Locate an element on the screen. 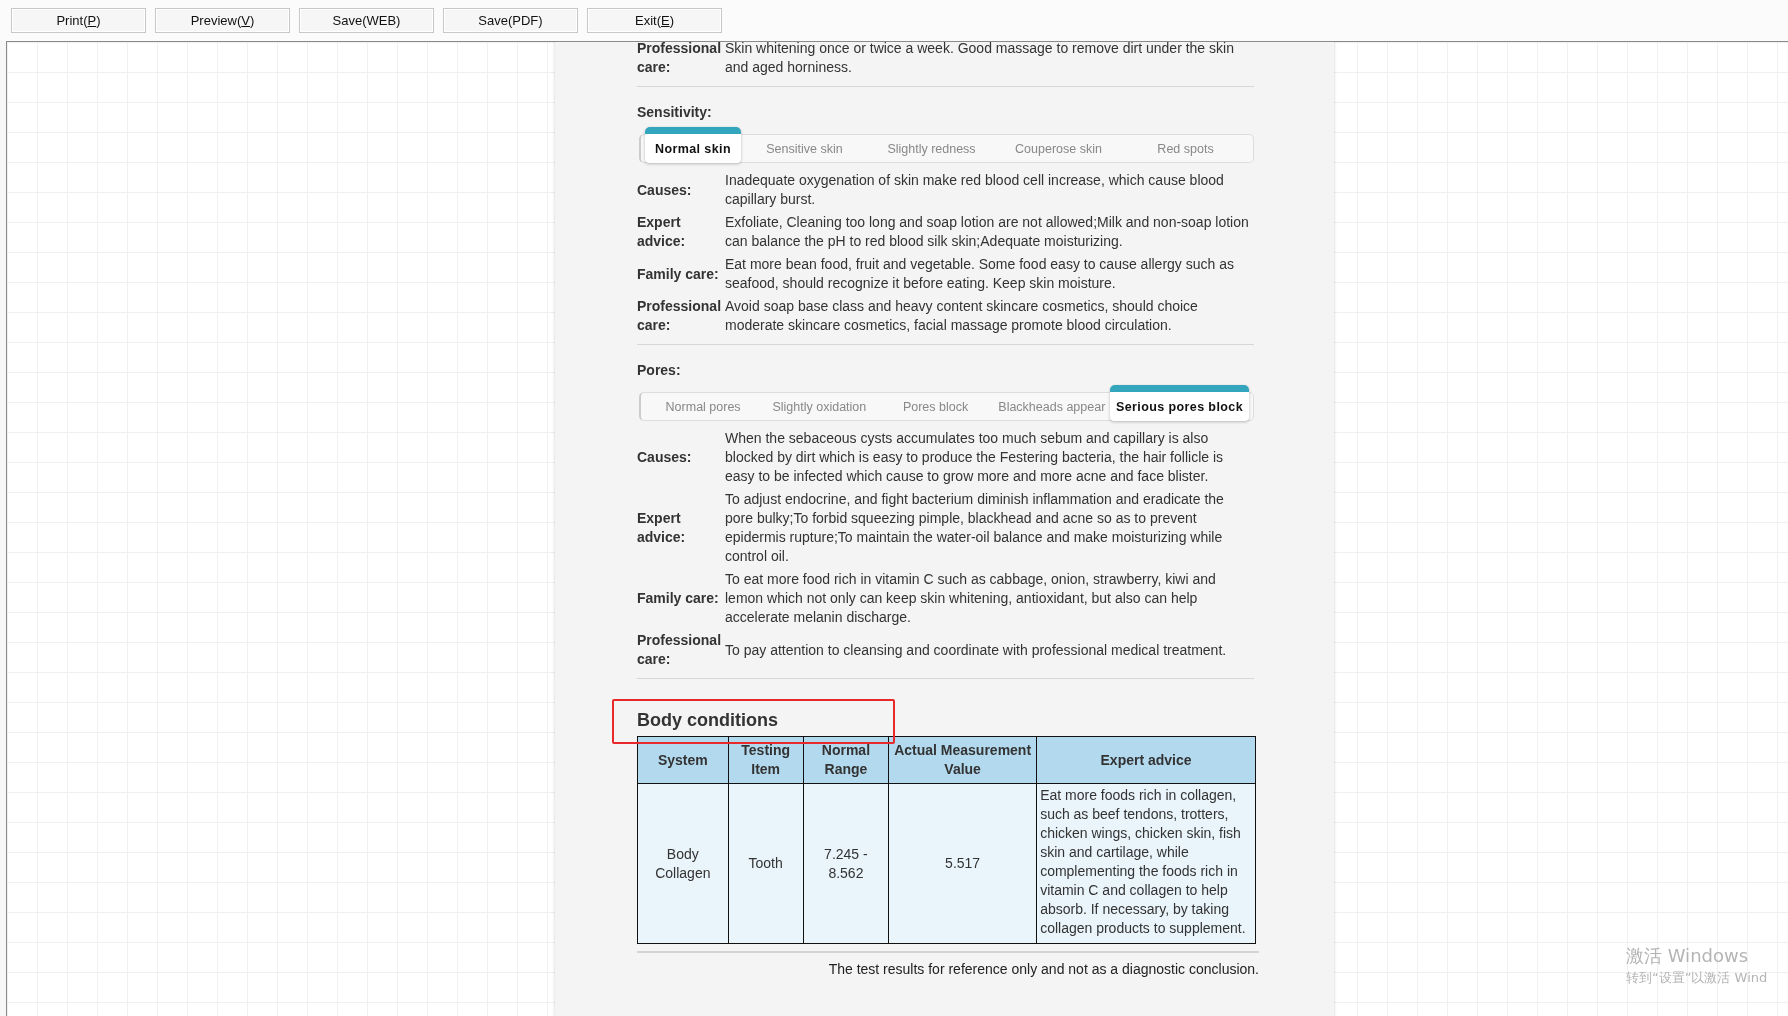 The image size is (1788, 1016). tab: Slightly oxidation is located at coordinates (819, 406).